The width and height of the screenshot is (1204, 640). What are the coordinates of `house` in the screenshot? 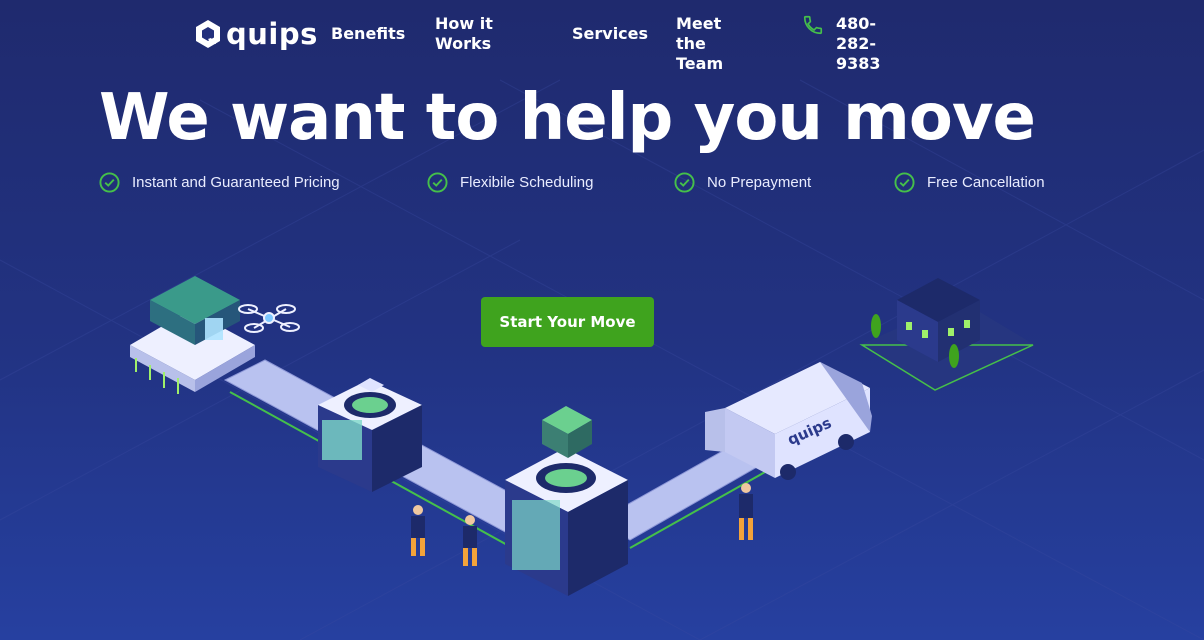 It's located at (947, 335).